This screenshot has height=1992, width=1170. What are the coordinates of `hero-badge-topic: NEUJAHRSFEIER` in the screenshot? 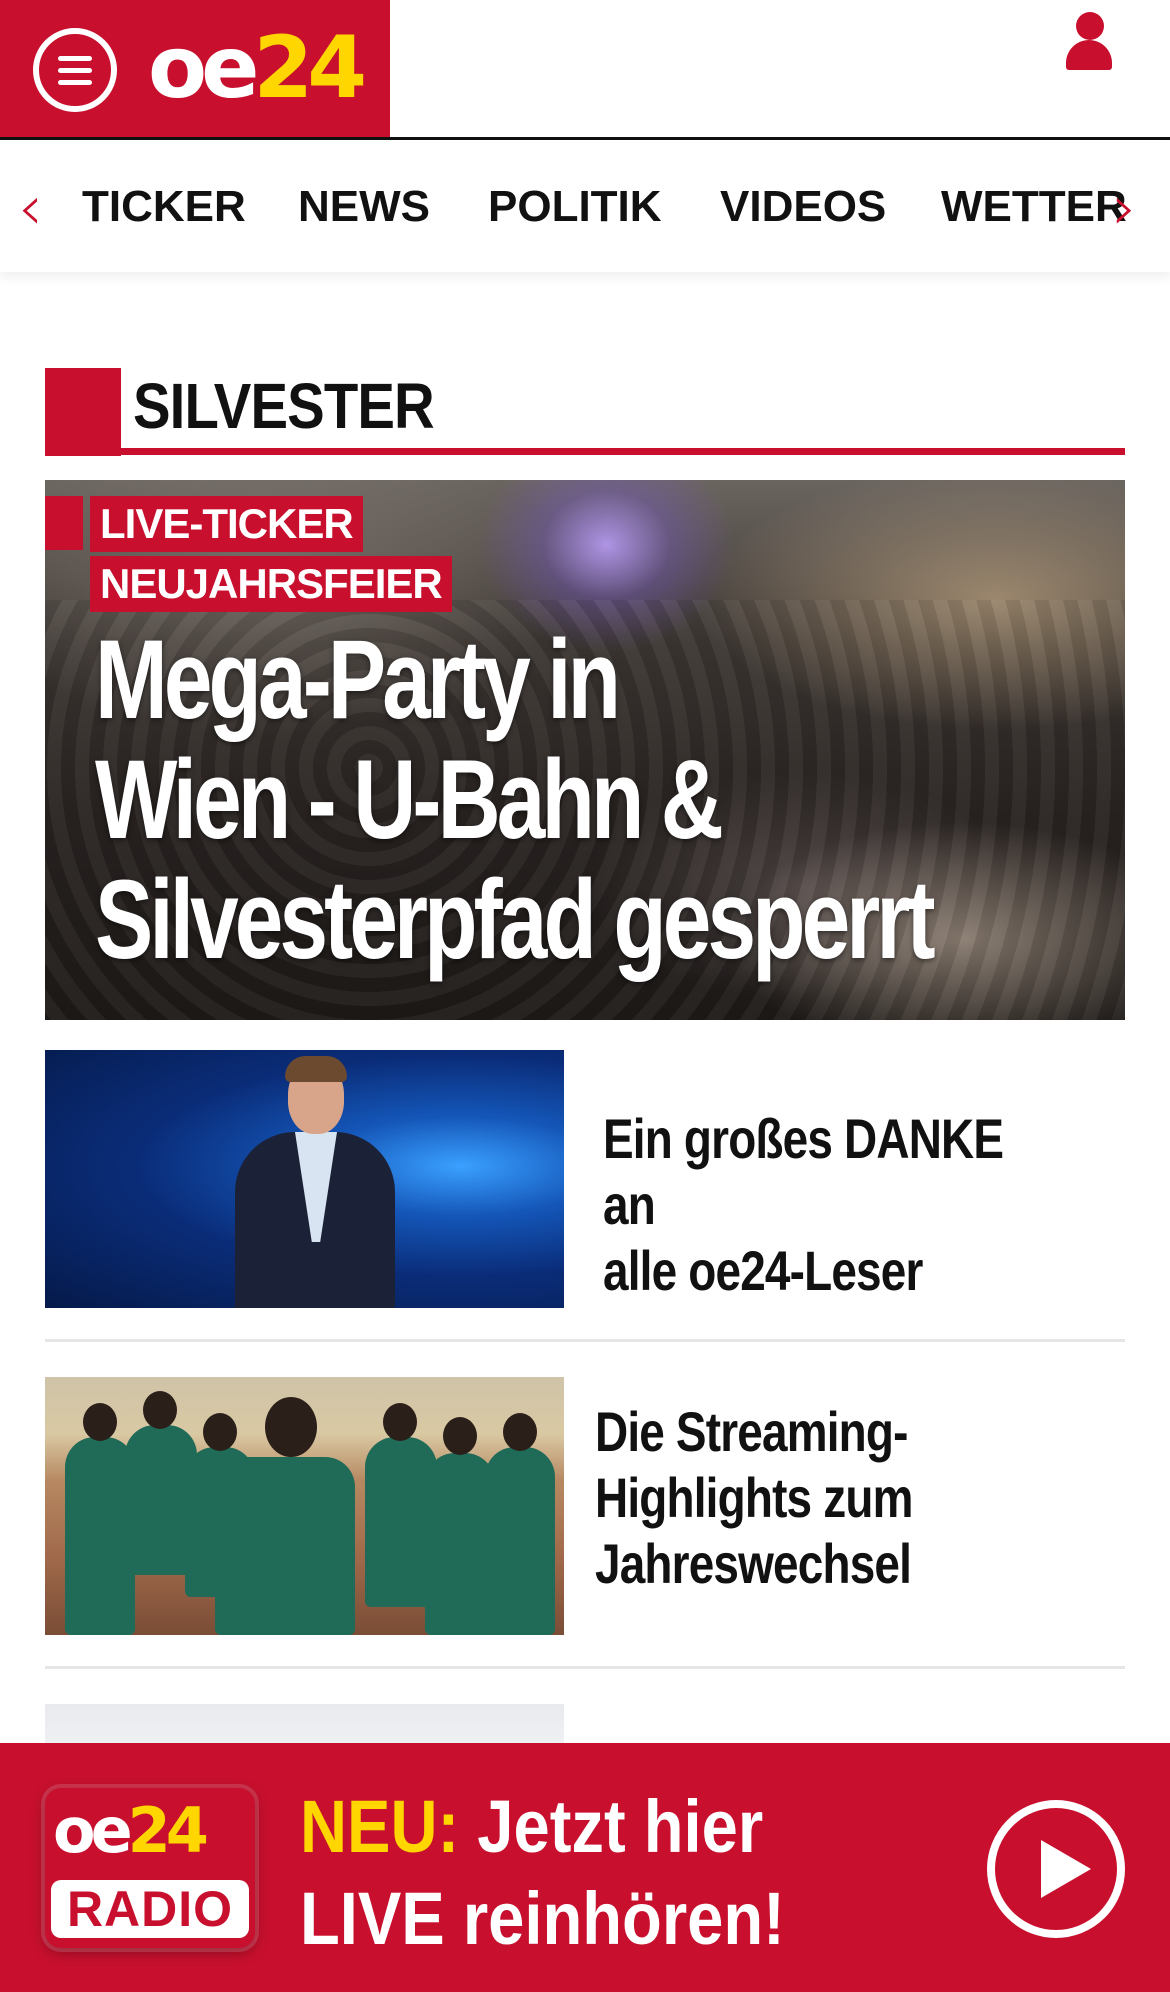 It's located at (271, 584).